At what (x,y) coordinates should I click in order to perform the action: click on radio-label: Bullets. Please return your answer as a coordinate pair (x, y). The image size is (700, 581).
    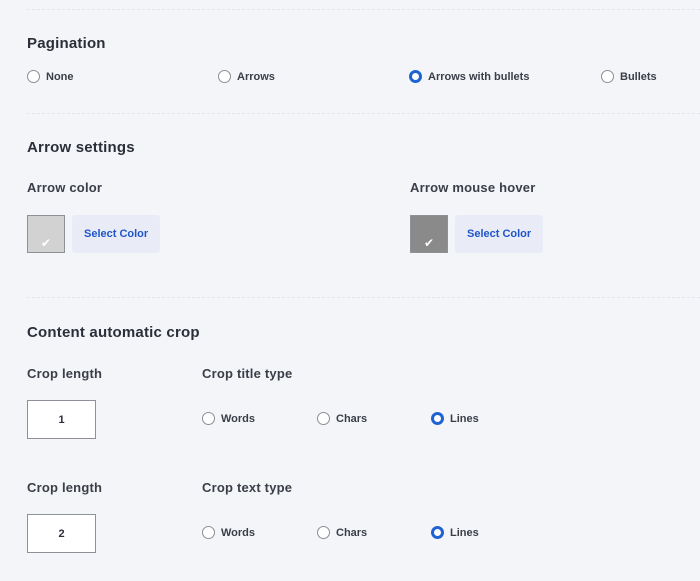
    Looking at the image, I should click on (638, 76).